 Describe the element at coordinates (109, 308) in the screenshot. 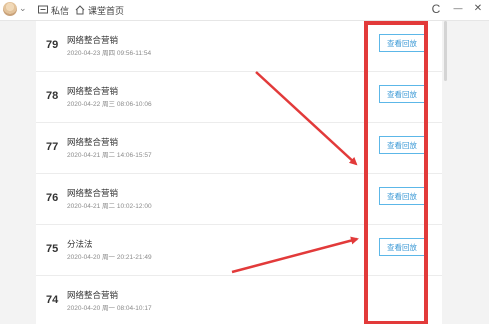

I see `lesson-date: 2020-04-20 周一 08:04-10:17` at that location.